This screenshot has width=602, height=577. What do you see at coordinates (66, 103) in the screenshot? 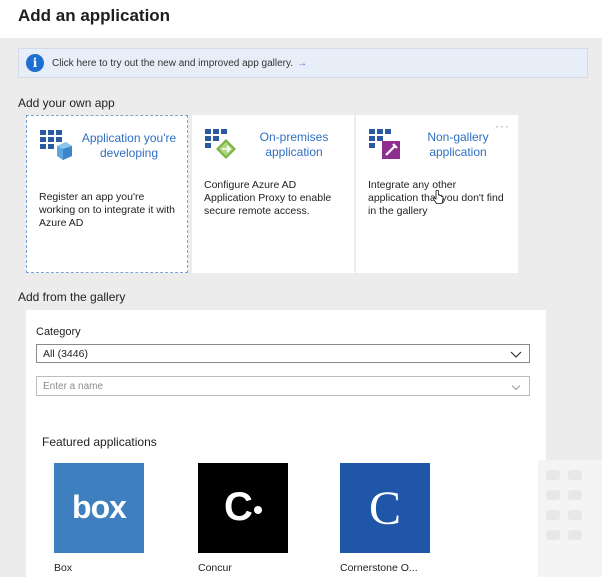
I see `own-app-heading: Add your own app` at bounding box center [66, 103].